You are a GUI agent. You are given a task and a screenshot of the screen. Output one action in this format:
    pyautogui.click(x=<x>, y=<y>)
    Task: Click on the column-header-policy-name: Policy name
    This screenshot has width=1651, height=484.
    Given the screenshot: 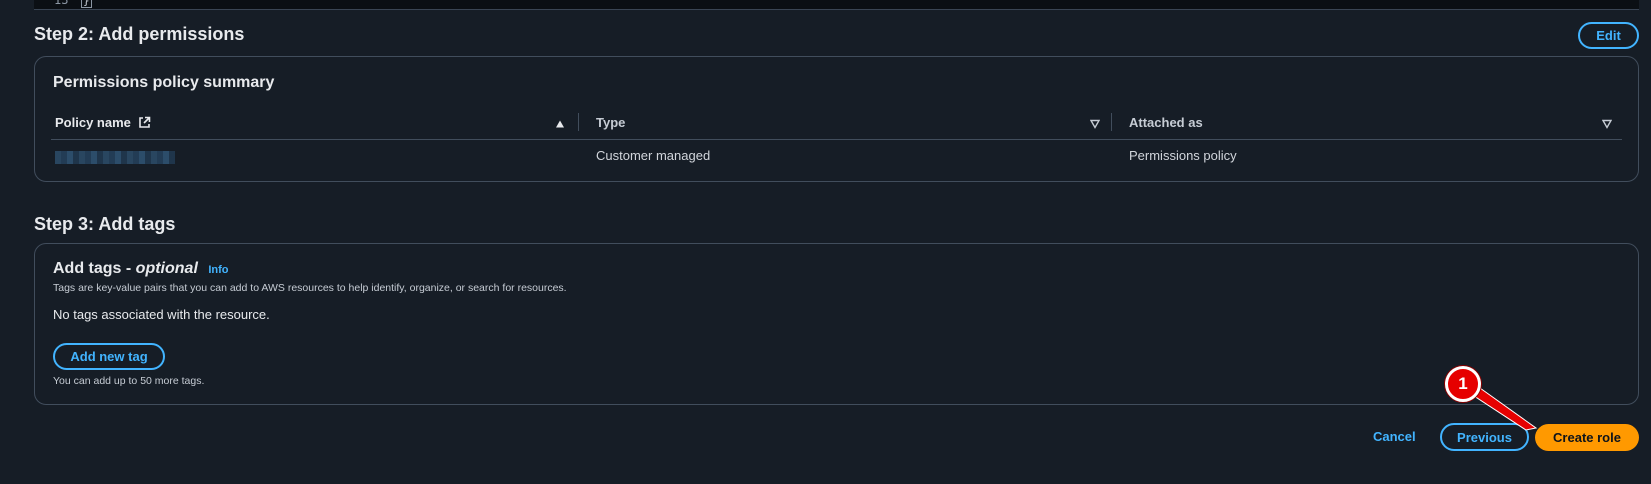 What is the action you would take?
    pyautogui.click(x=103, y=122)
    